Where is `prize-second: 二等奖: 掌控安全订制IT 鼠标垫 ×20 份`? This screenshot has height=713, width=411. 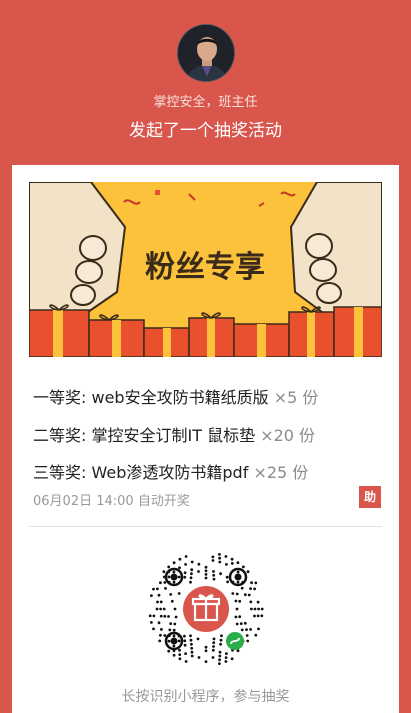
prize-second: 二等奖: 掌控安全订制IT 鼠标垫 ×20 份 is located at coordinates (174, 434).